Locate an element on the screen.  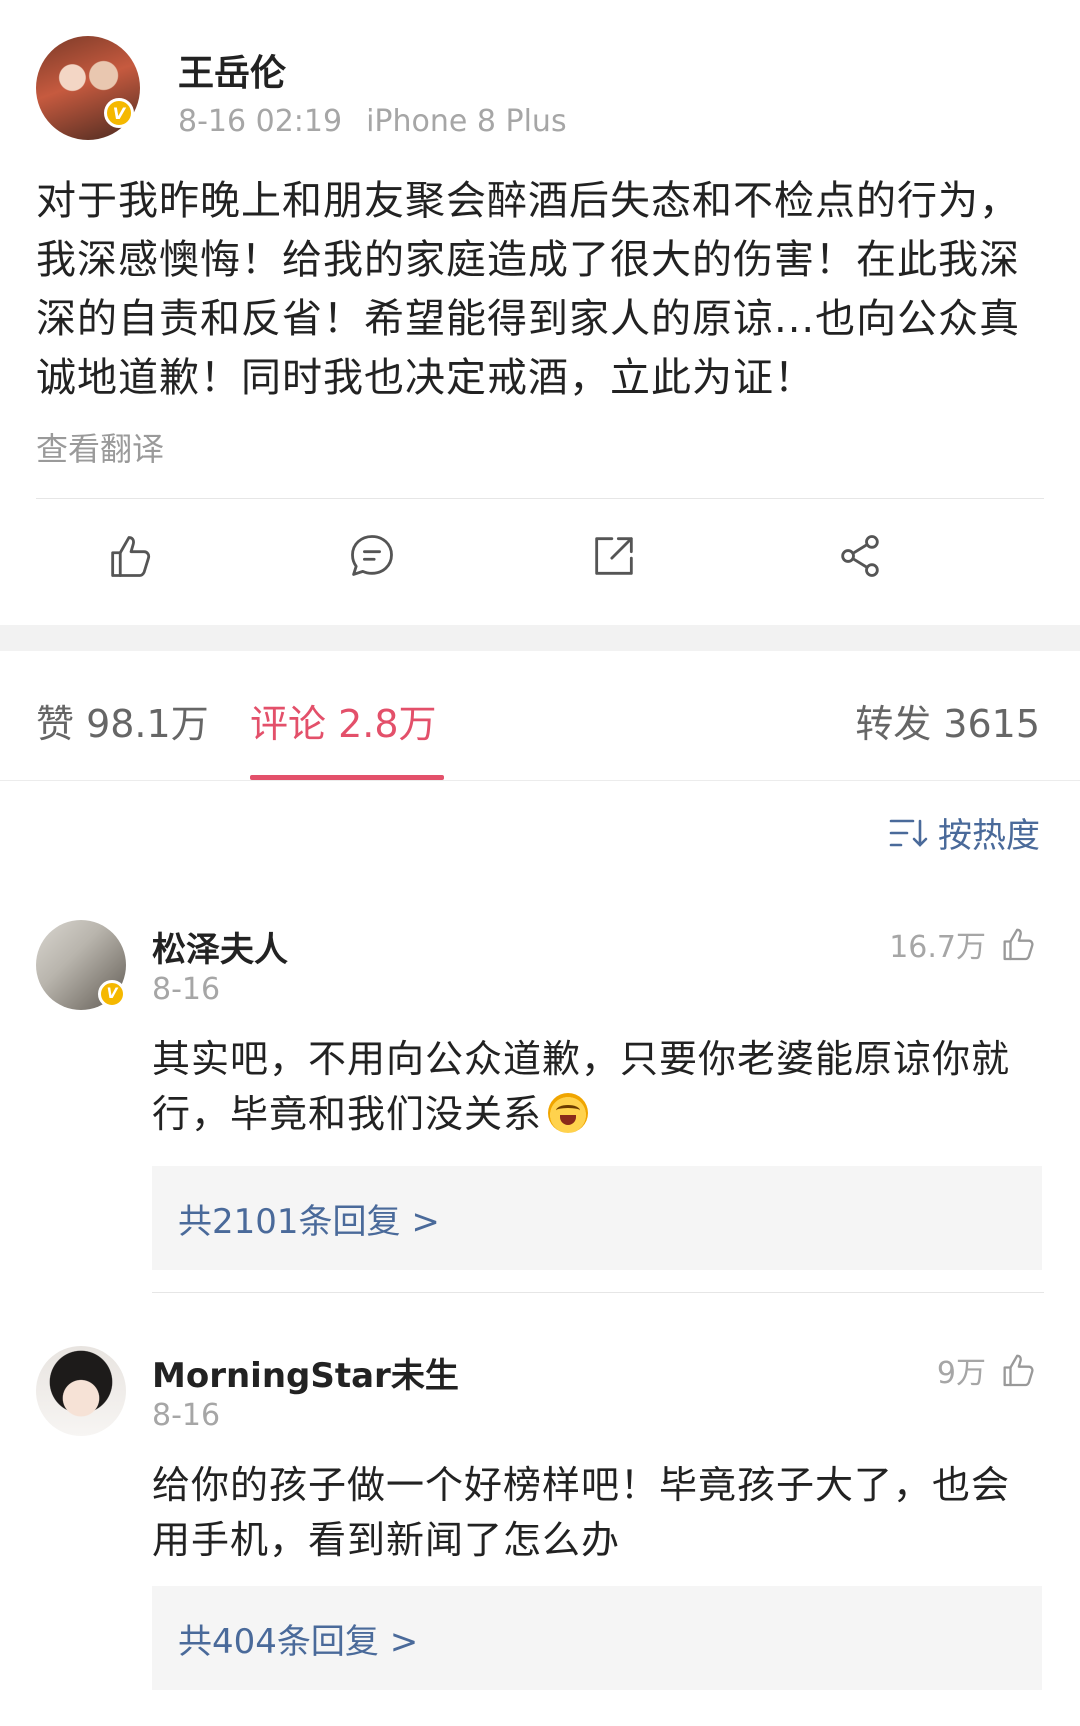
post-meta: 8-16 02:19 iPhone 8 Plus is located at coordinates (372, 121).